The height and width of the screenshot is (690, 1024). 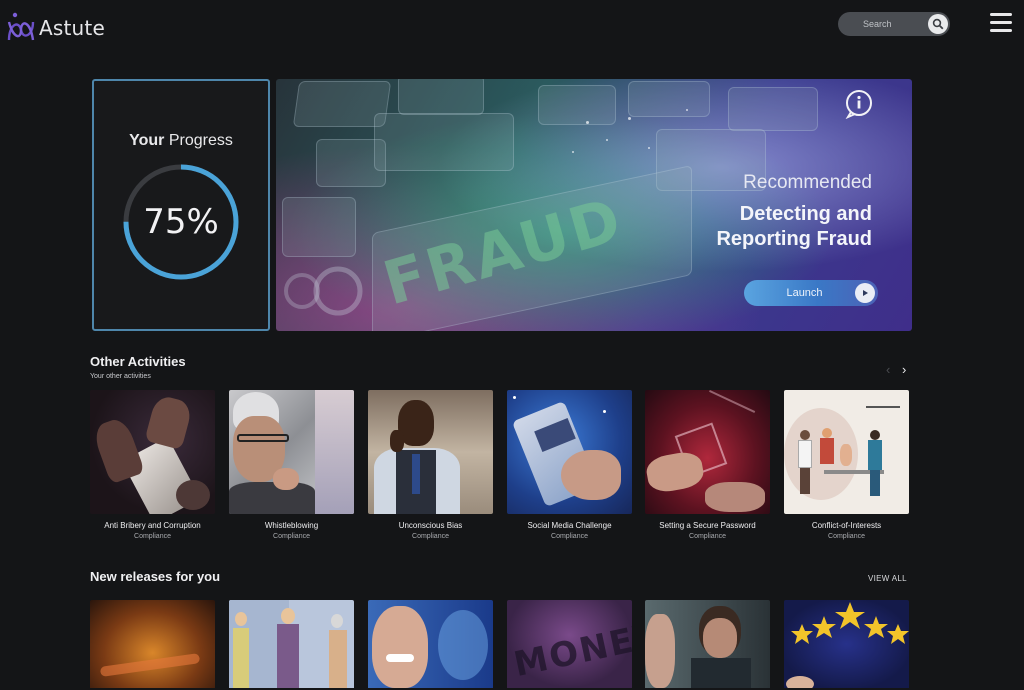 I want to click on view-all-link: VIEW ALL, so click(x=887, y=578).